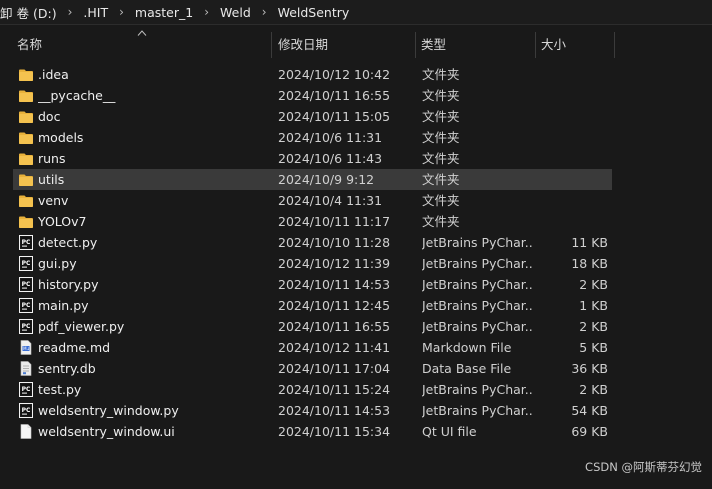 The image size is (712, 489). I want to click on file-modified-date: 2024/10/9 9:12, so click(326, 179).